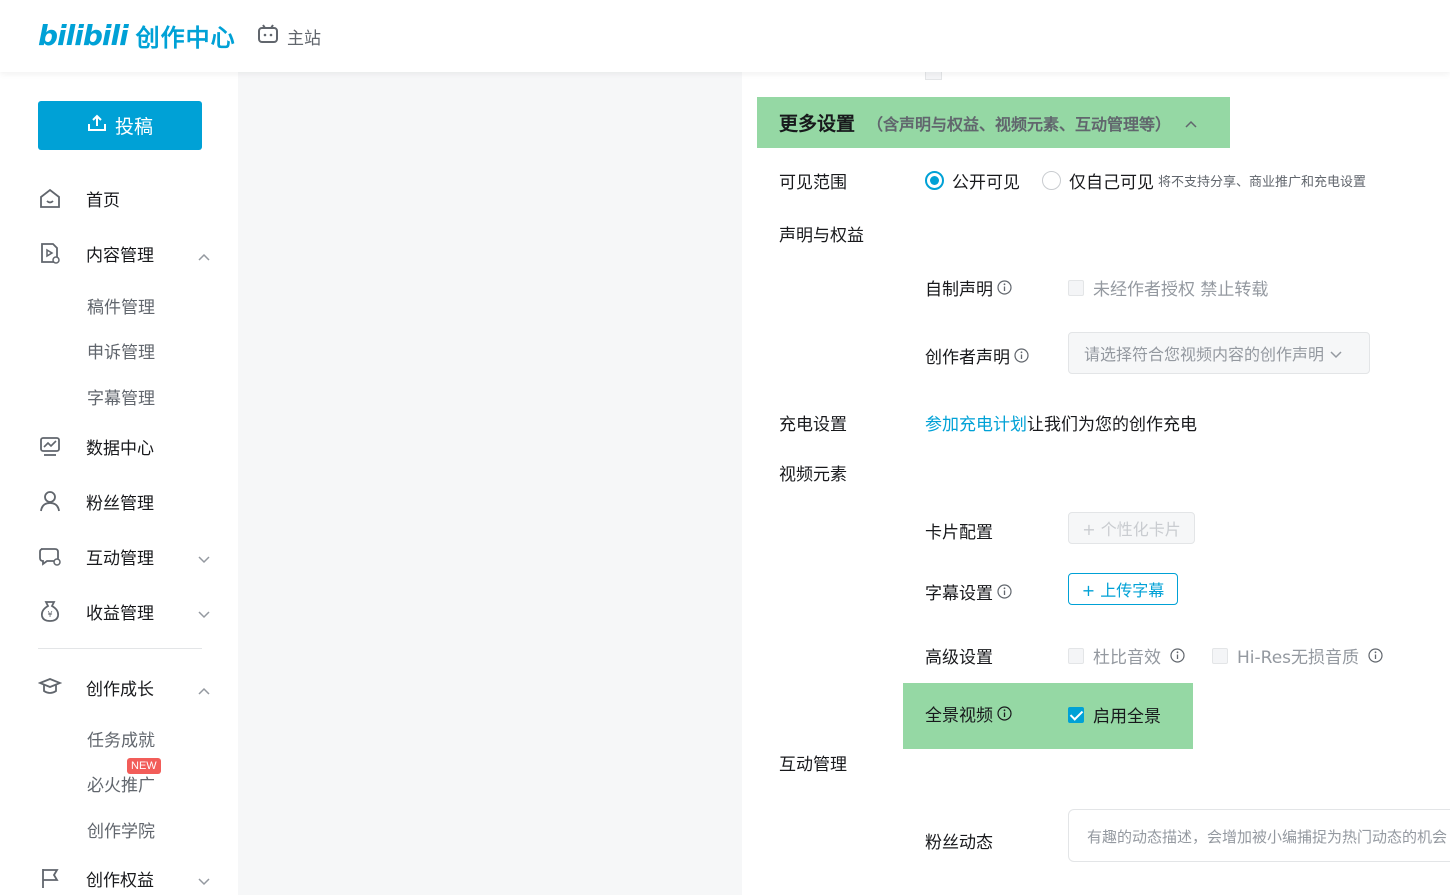 The height and width of the screenshot is (895, 1450). What do you see at coordinates (1019, 124) in the screenshot?
I see `more-settings-subtitle: （含声明与权益、视频元素、互动管理等）` at bounding box center [1019, 124].